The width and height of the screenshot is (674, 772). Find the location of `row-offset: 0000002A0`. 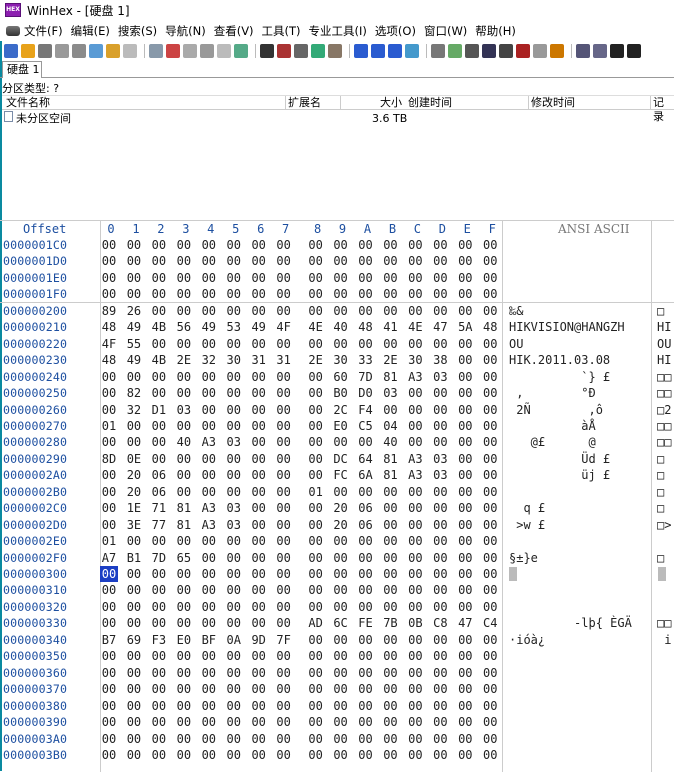

row-offset: 0000002A0 is located at coordinates (35, 475).